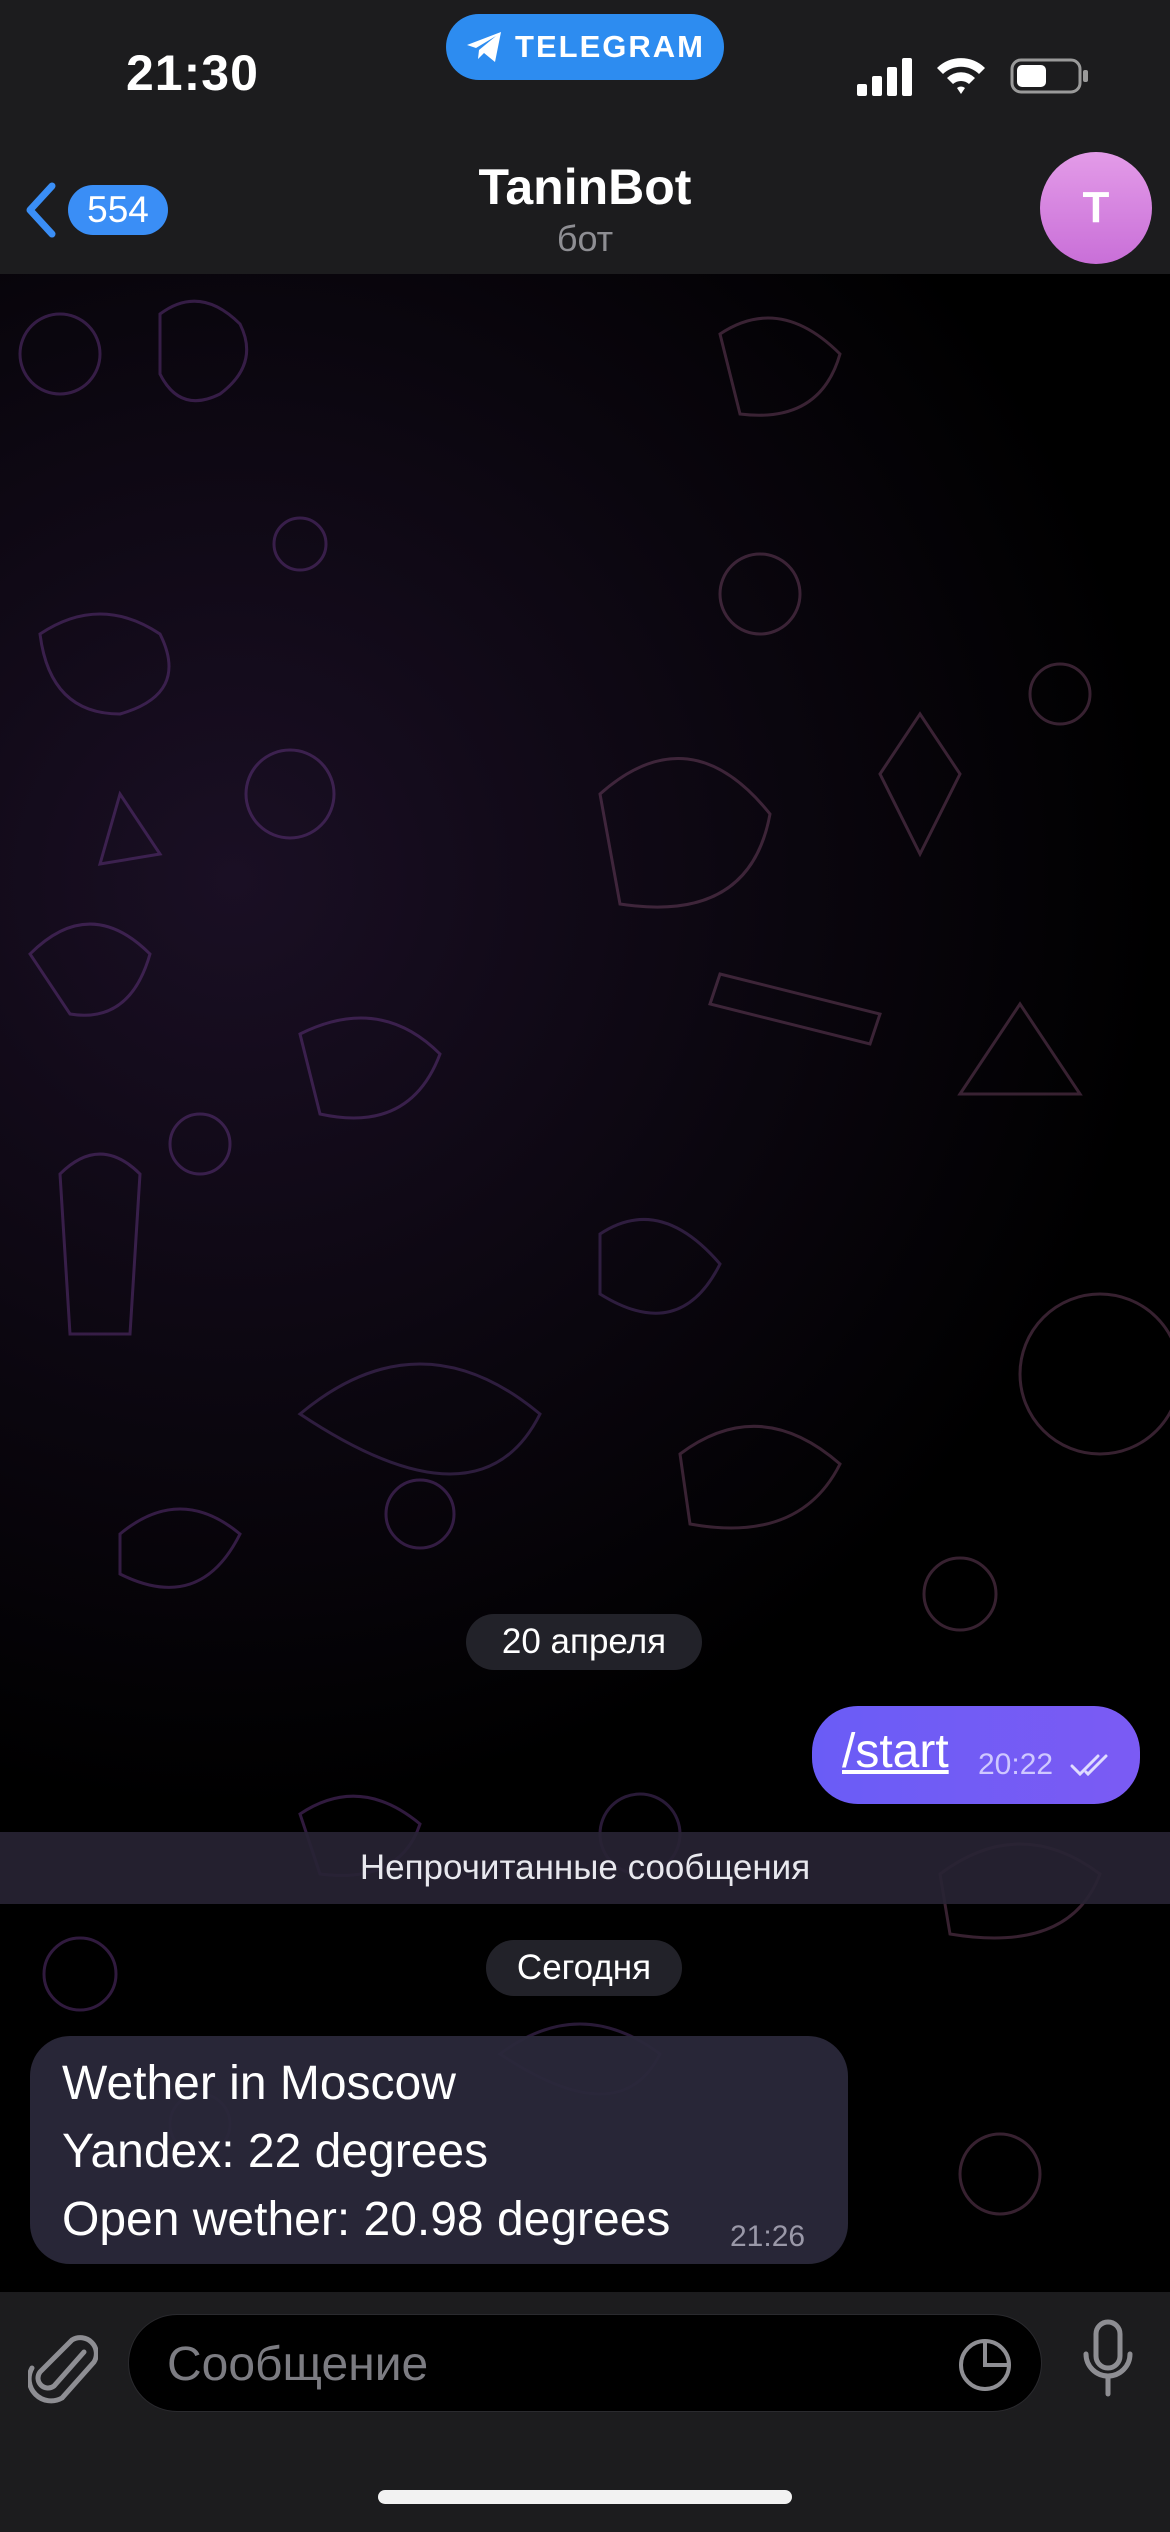 The width and height of the screenshot is (1170, 2532). I want to click on message-input-placeholder: Сообщение, so click(298, 2364).